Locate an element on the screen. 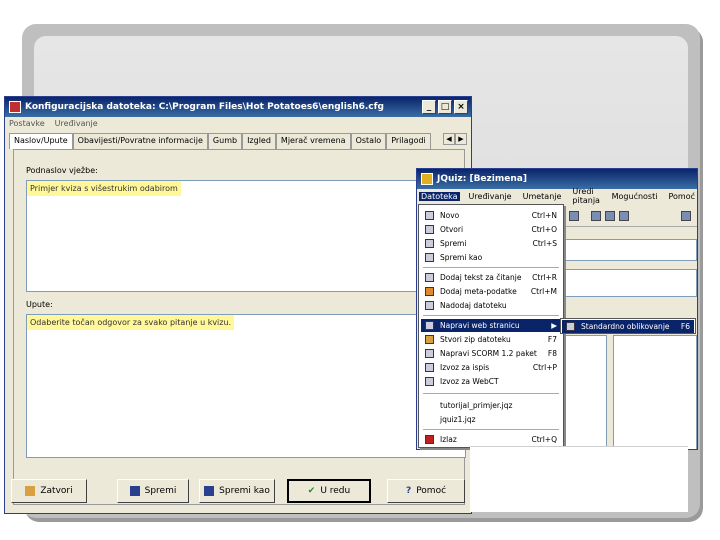  menu-item-scorm: Napravi SCORM 1.2 paket F8 is located at coordinates (491, 353).